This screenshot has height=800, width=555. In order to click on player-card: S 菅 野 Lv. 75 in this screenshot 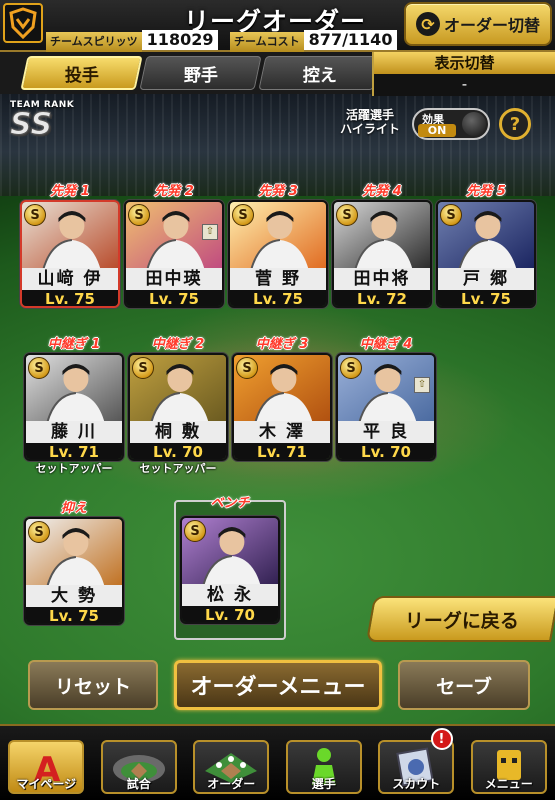, I will do `click(278, 254)`.